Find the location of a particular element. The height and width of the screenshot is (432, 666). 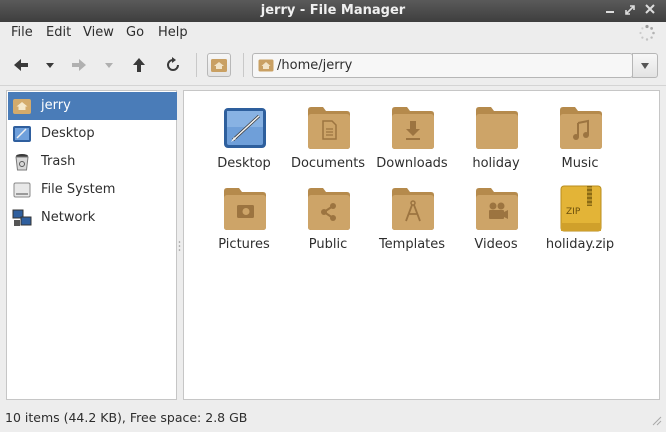

home-button is located at coordinates (219, 65).